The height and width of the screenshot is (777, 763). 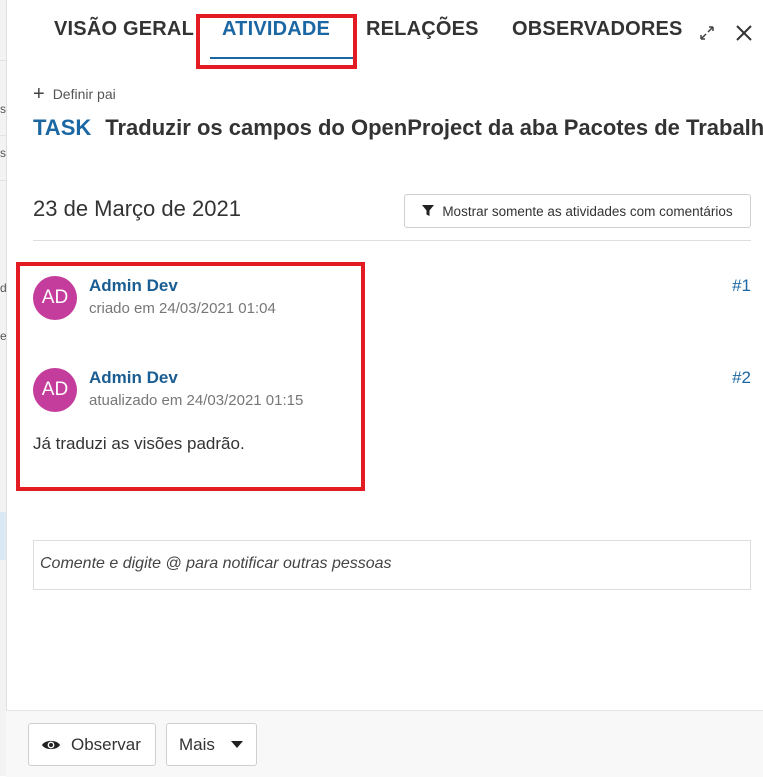 I want to click on filter-icon, so click(x=428, y=210).